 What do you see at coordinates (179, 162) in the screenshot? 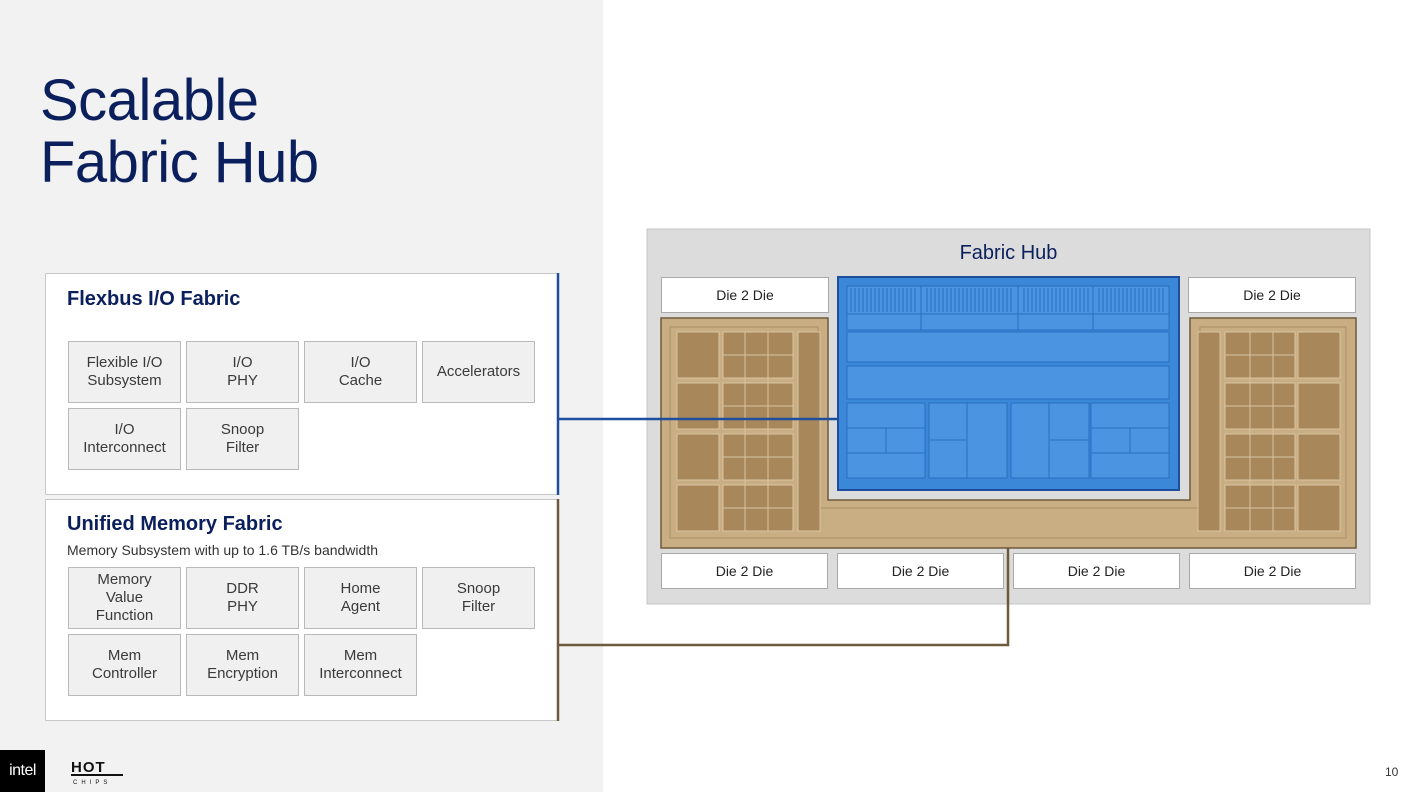
I see `title-line-2: Fabric Hub` at bounding box center [179, 162].